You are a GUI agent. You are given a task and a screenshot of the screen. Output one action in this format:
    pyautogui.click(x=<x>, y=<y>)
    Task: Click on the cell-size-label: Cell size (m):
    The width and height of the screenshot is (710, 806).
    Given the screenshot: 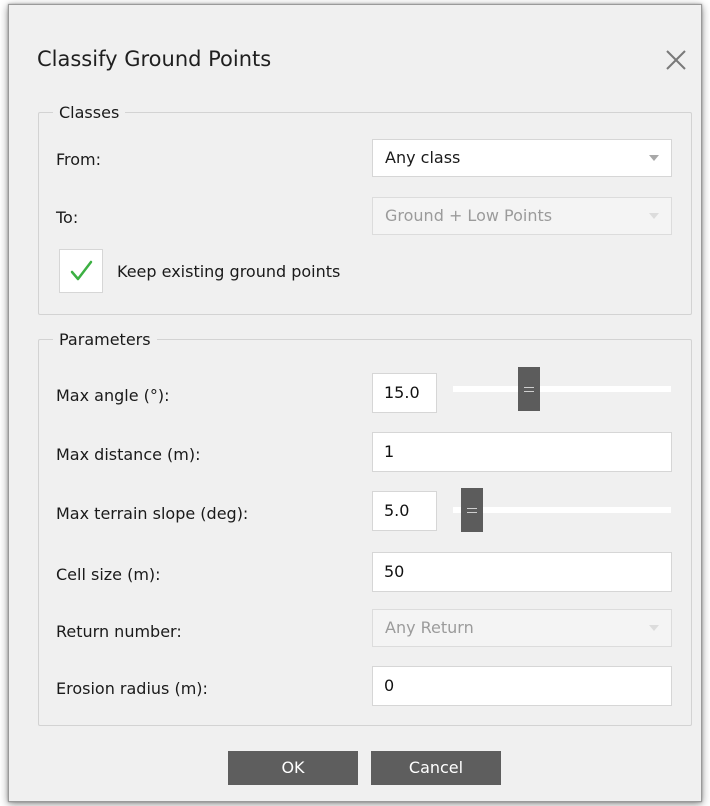 What is the action you would take?
    pyautogui.click(x=108, y=574)
    